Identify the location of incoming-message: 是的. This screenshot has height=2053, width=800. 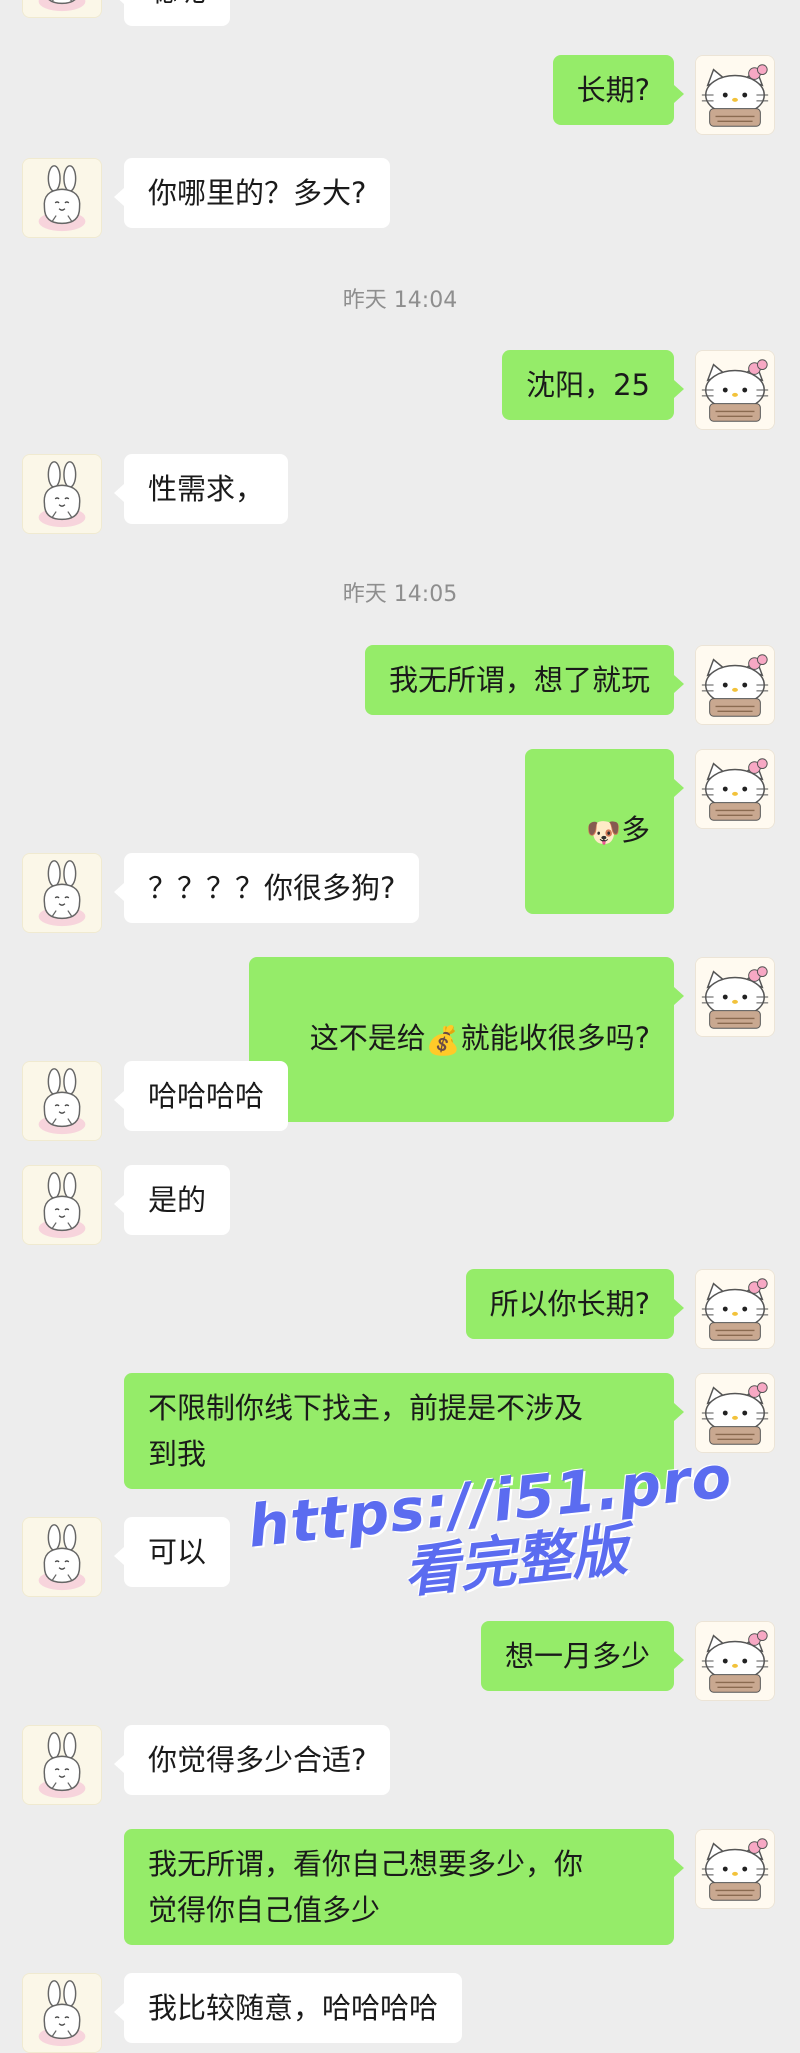
(172, 1200).